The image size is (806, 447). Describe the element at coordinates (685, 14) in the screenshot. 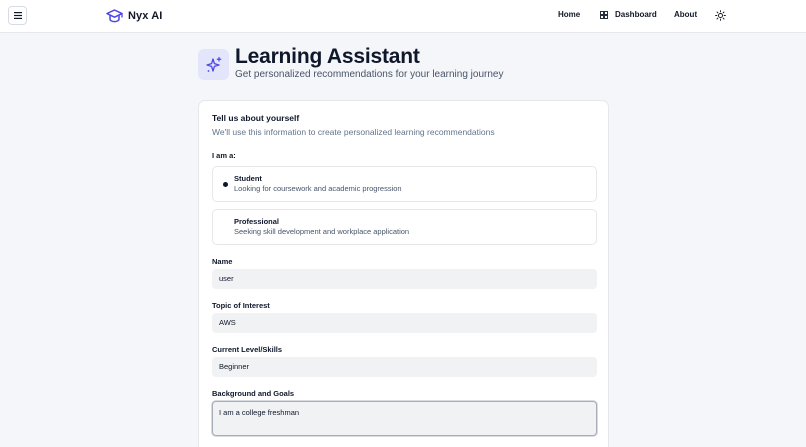

I see `nav-about-link: About` at that location.